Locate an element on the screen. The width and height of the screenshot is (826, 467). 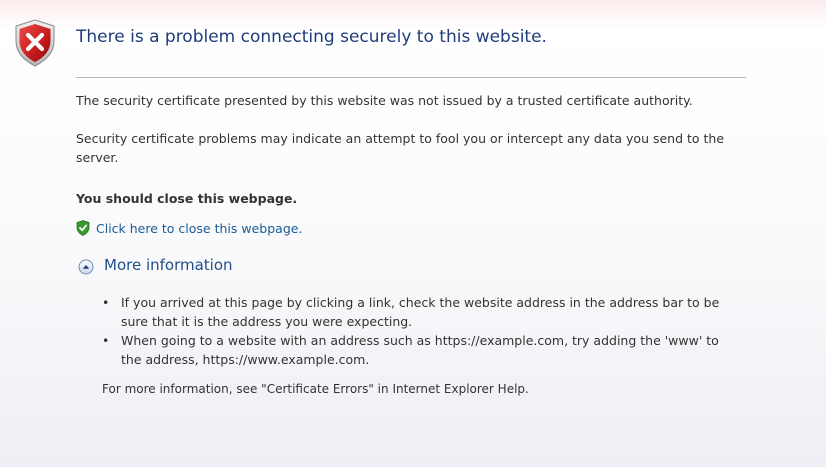
error-shield-icon is located at coordinates (35, 43).